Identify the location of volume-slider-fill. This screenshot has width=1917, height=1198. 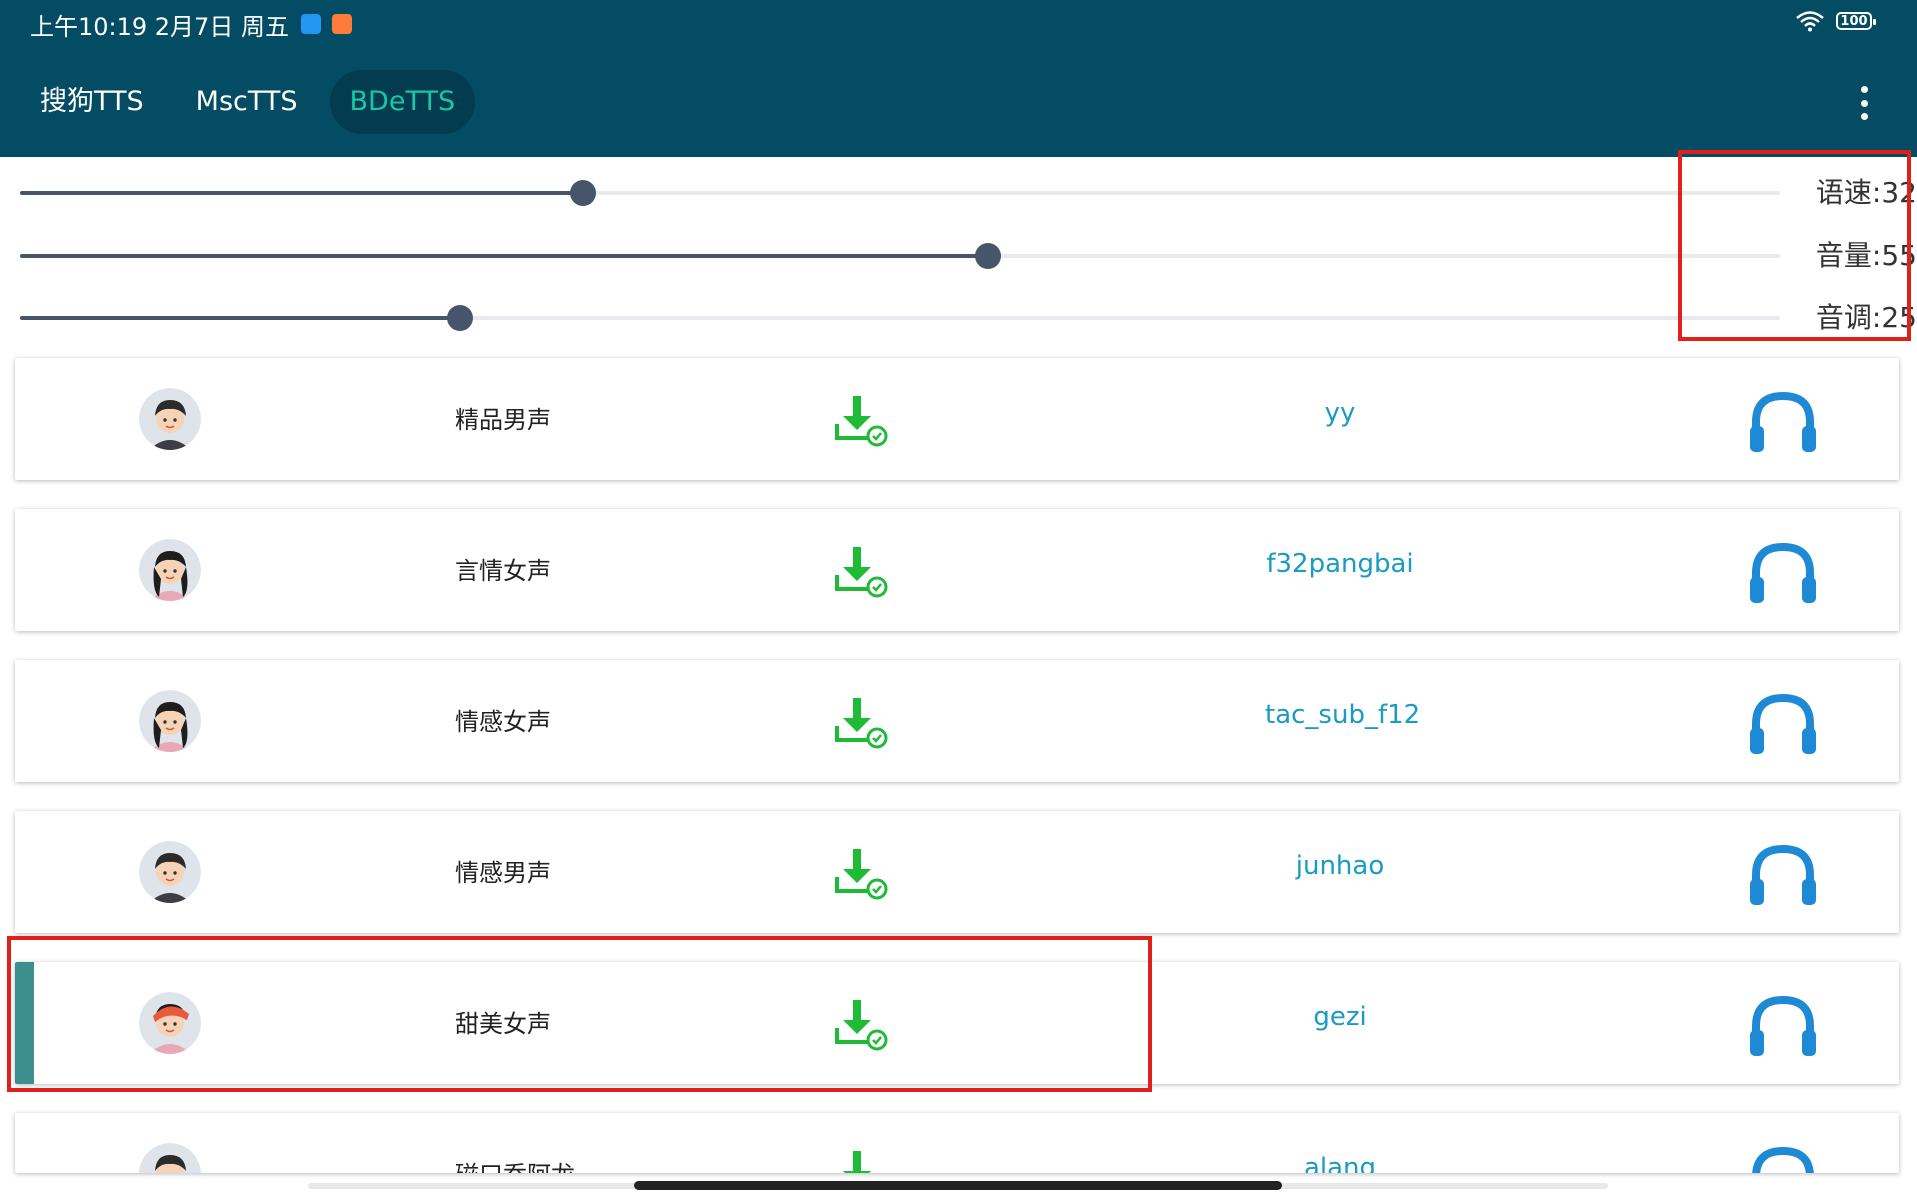
(504, 256).